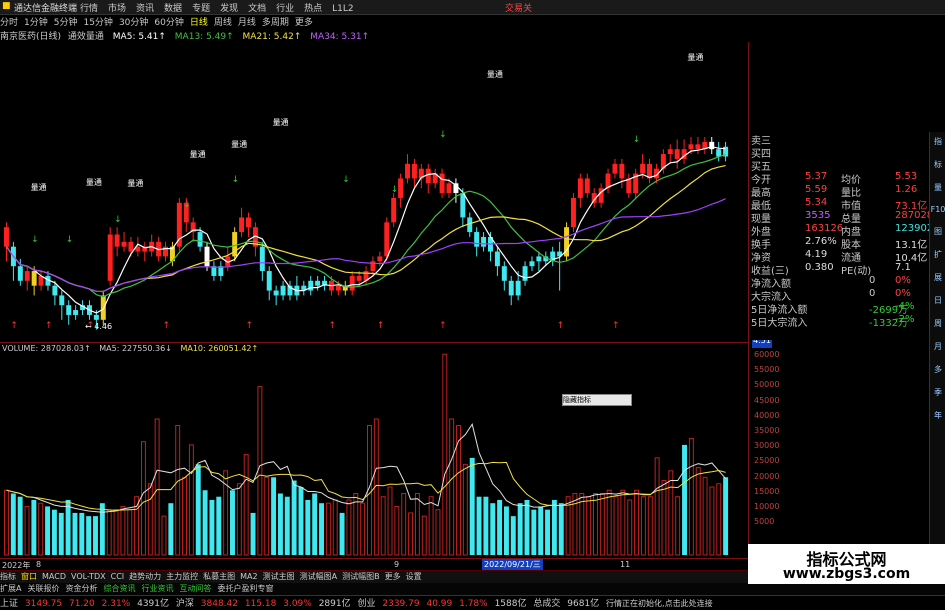  What do you see at coordinates (547, 604) in the screenshot?
I see `total-turnover-label: 总成交` at bounding box center [547, 604].